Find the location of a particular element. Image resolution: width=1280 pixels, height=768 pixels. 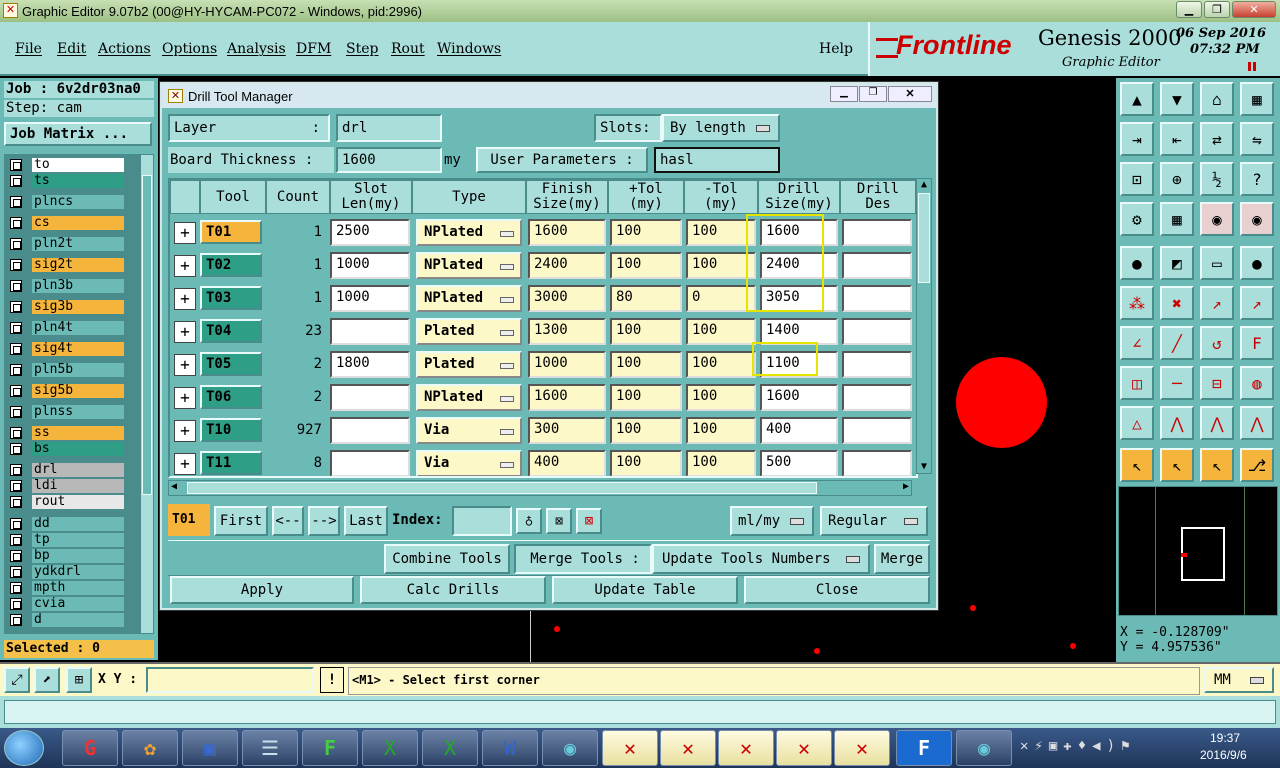

layer-item: ts is located at coordinates (65, 181).